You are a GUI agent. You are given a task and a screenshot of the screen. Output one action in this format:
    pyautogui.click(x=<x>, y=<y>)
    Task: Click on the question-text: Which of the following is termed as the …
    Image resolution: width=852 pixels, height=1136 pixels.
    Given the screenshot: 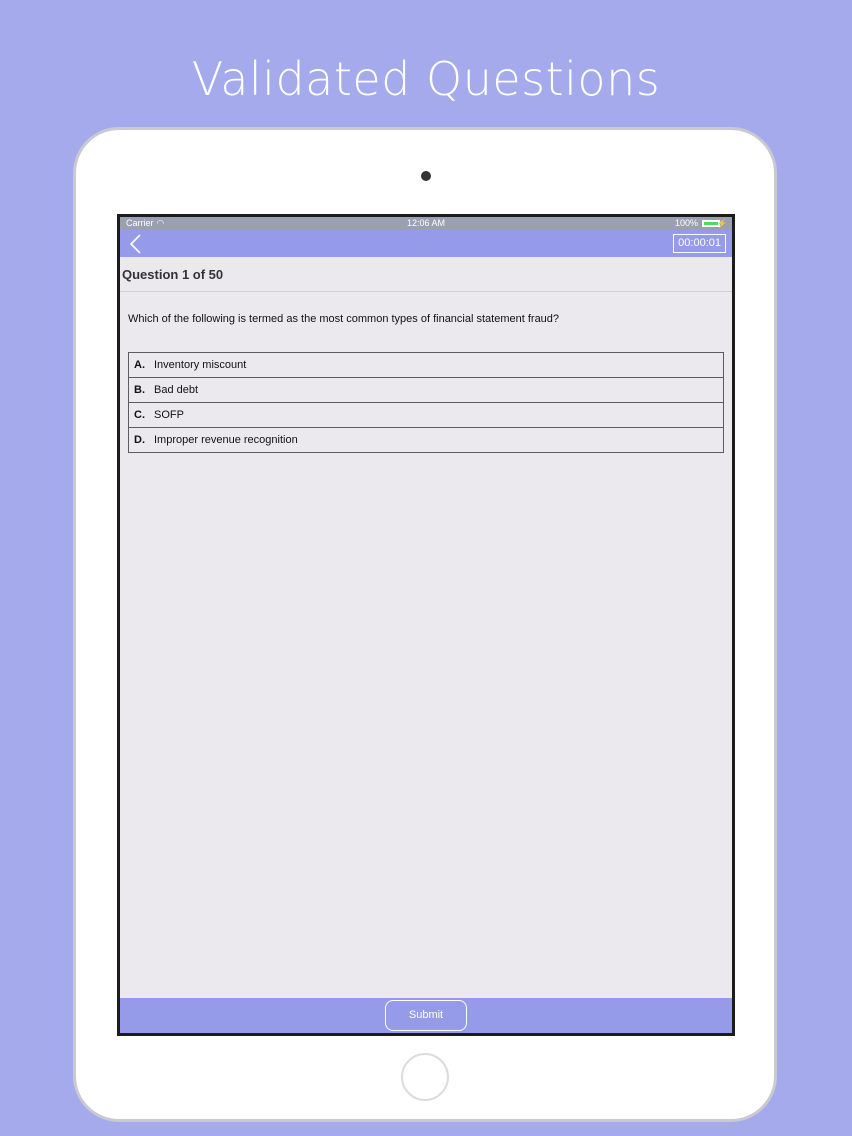 What is the action you would take?
    pyautogui.click(x=344, y=319)
    